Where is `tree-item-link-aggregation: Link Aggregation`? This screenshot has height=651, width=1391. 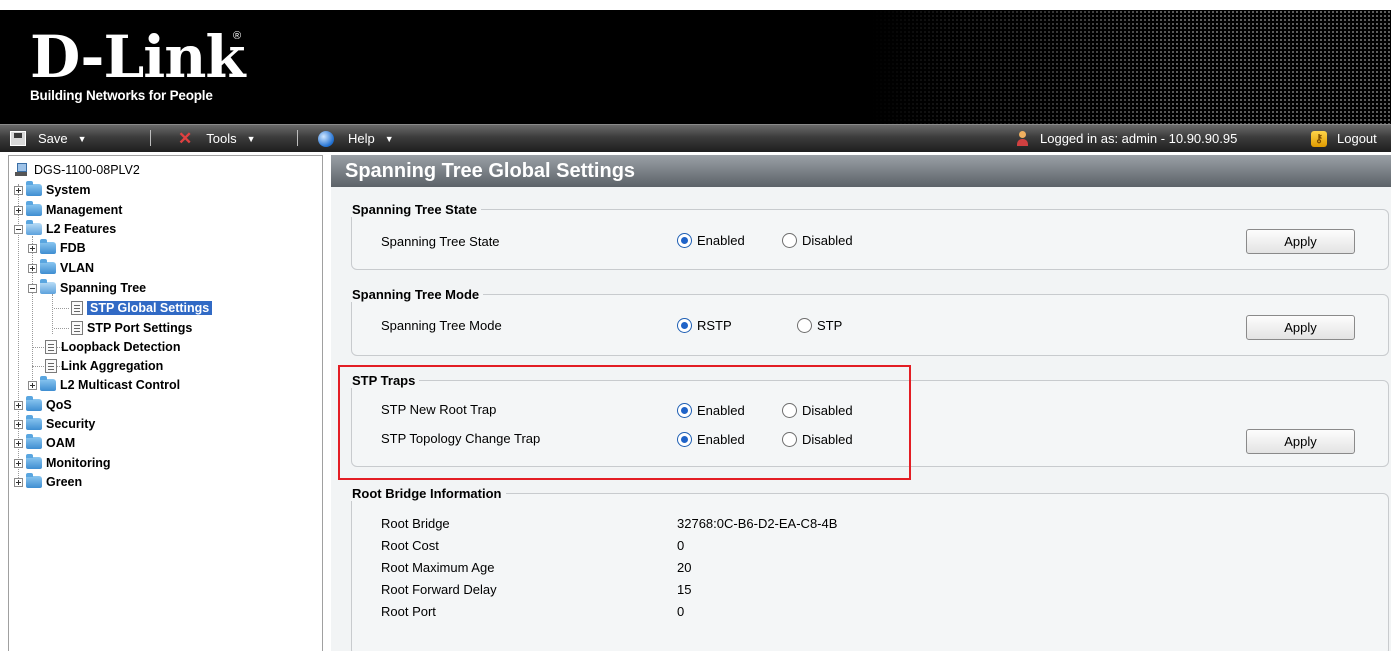 tree-item-link-aggregation: Link Aggregation is located at coordinates (104, 366).